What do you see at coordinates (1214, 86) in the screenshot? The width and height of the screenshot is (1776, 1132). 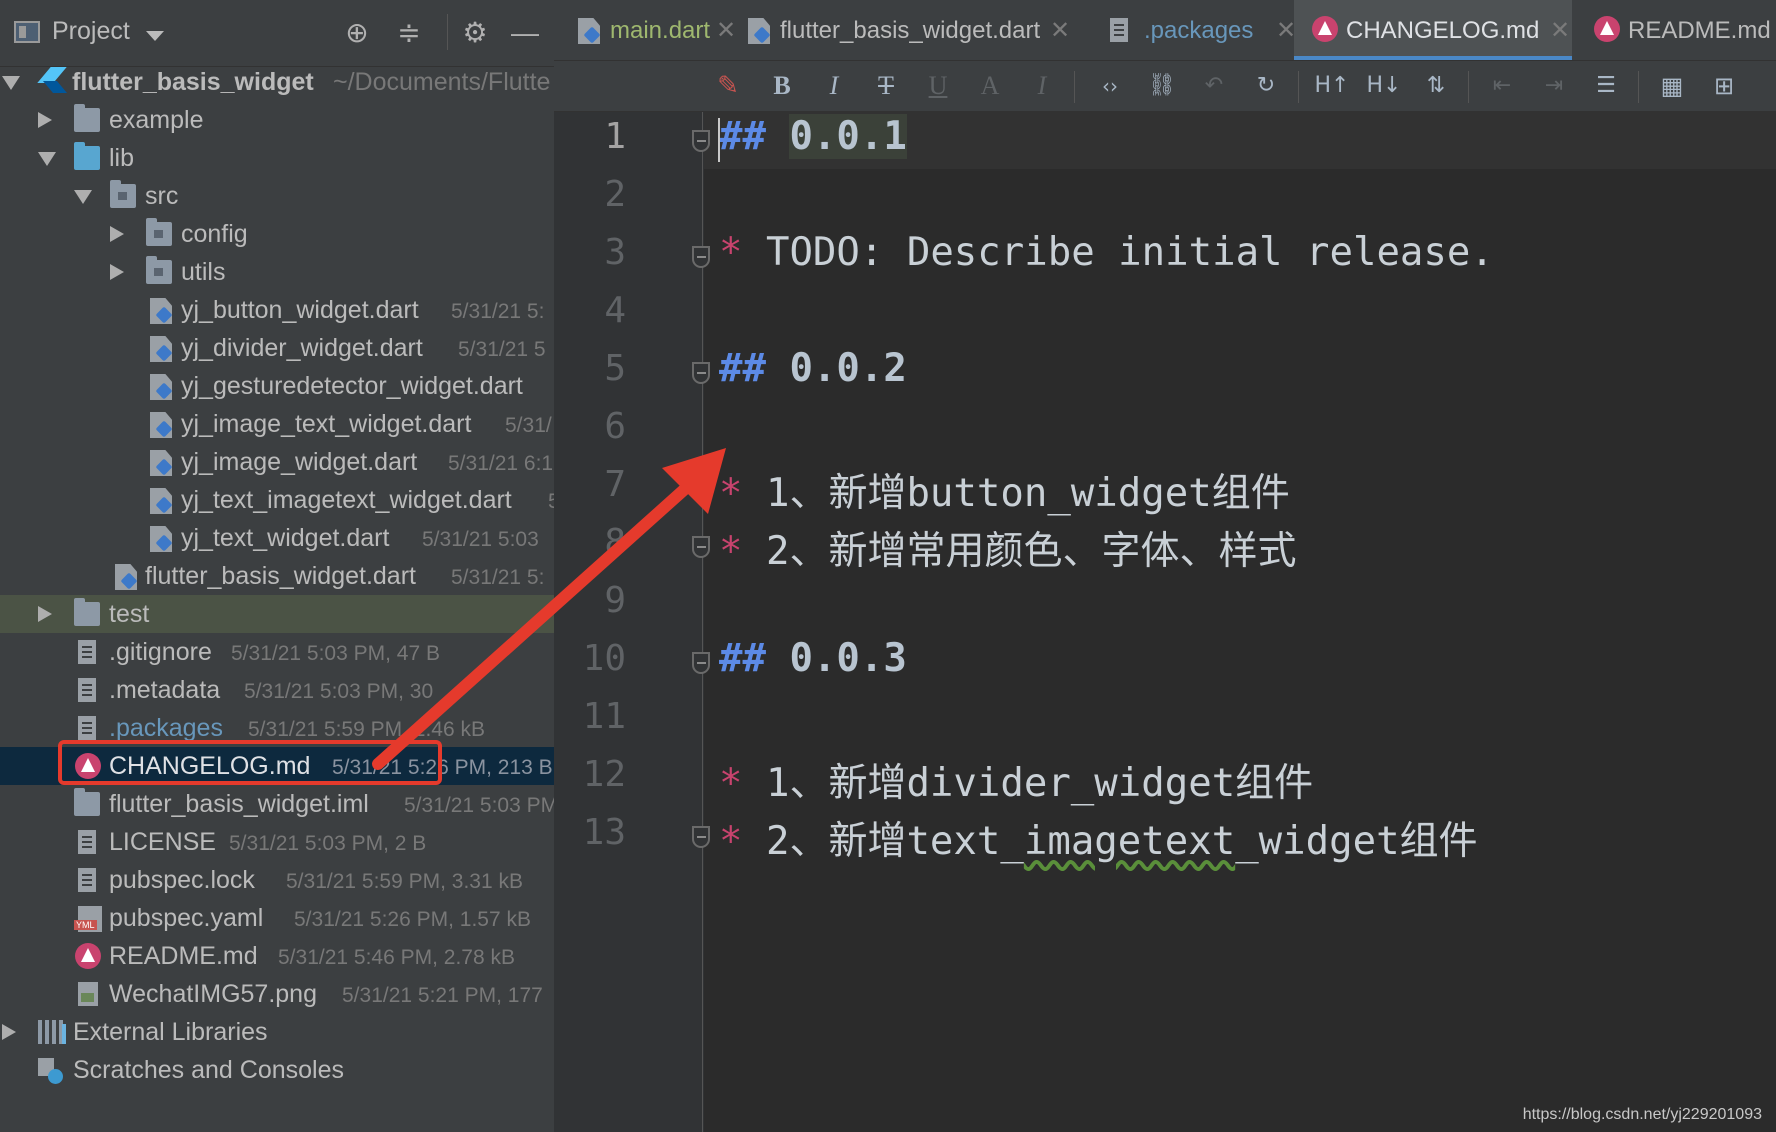 I see `unlink-icon: ↶` at bounding box center [1214, 86].